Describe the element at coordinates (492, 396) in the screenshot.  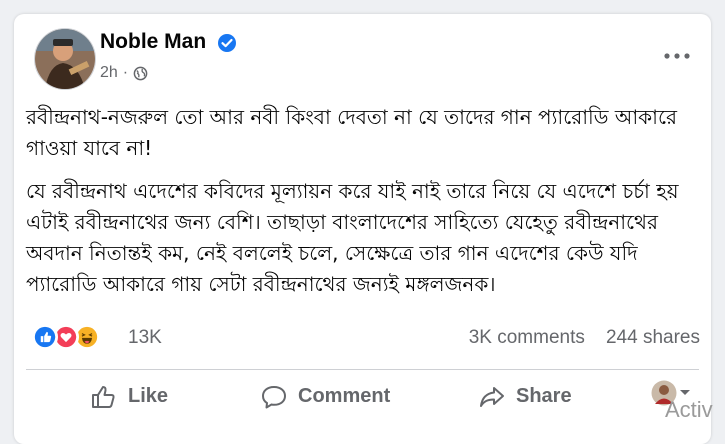
I see `share-arrow-icon` at that location.